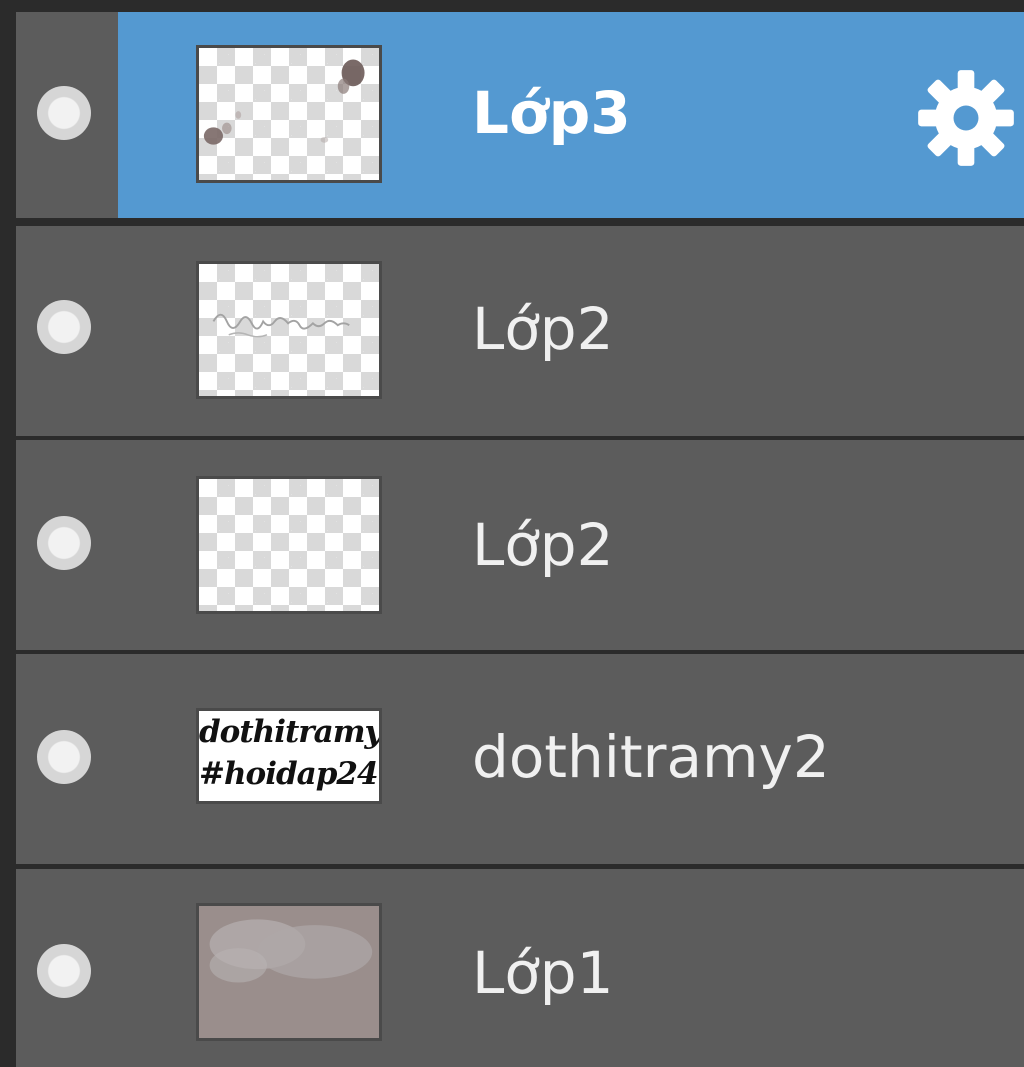 The width and height of the screenshot is (1024, 1067). What do you see at coordinates (966, 118) in the screenshot?
I see `gear-icon` at bounding box center [966, 118].